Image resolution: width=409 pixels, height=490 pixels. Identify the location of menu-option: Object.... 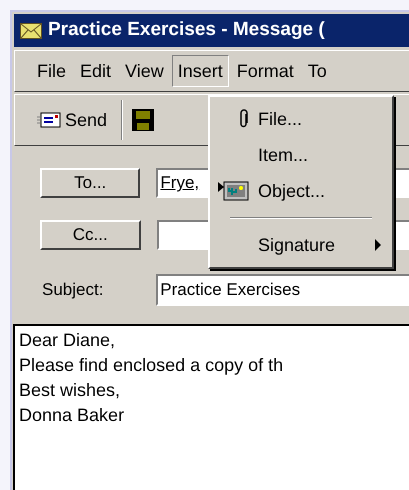
(301, 191).